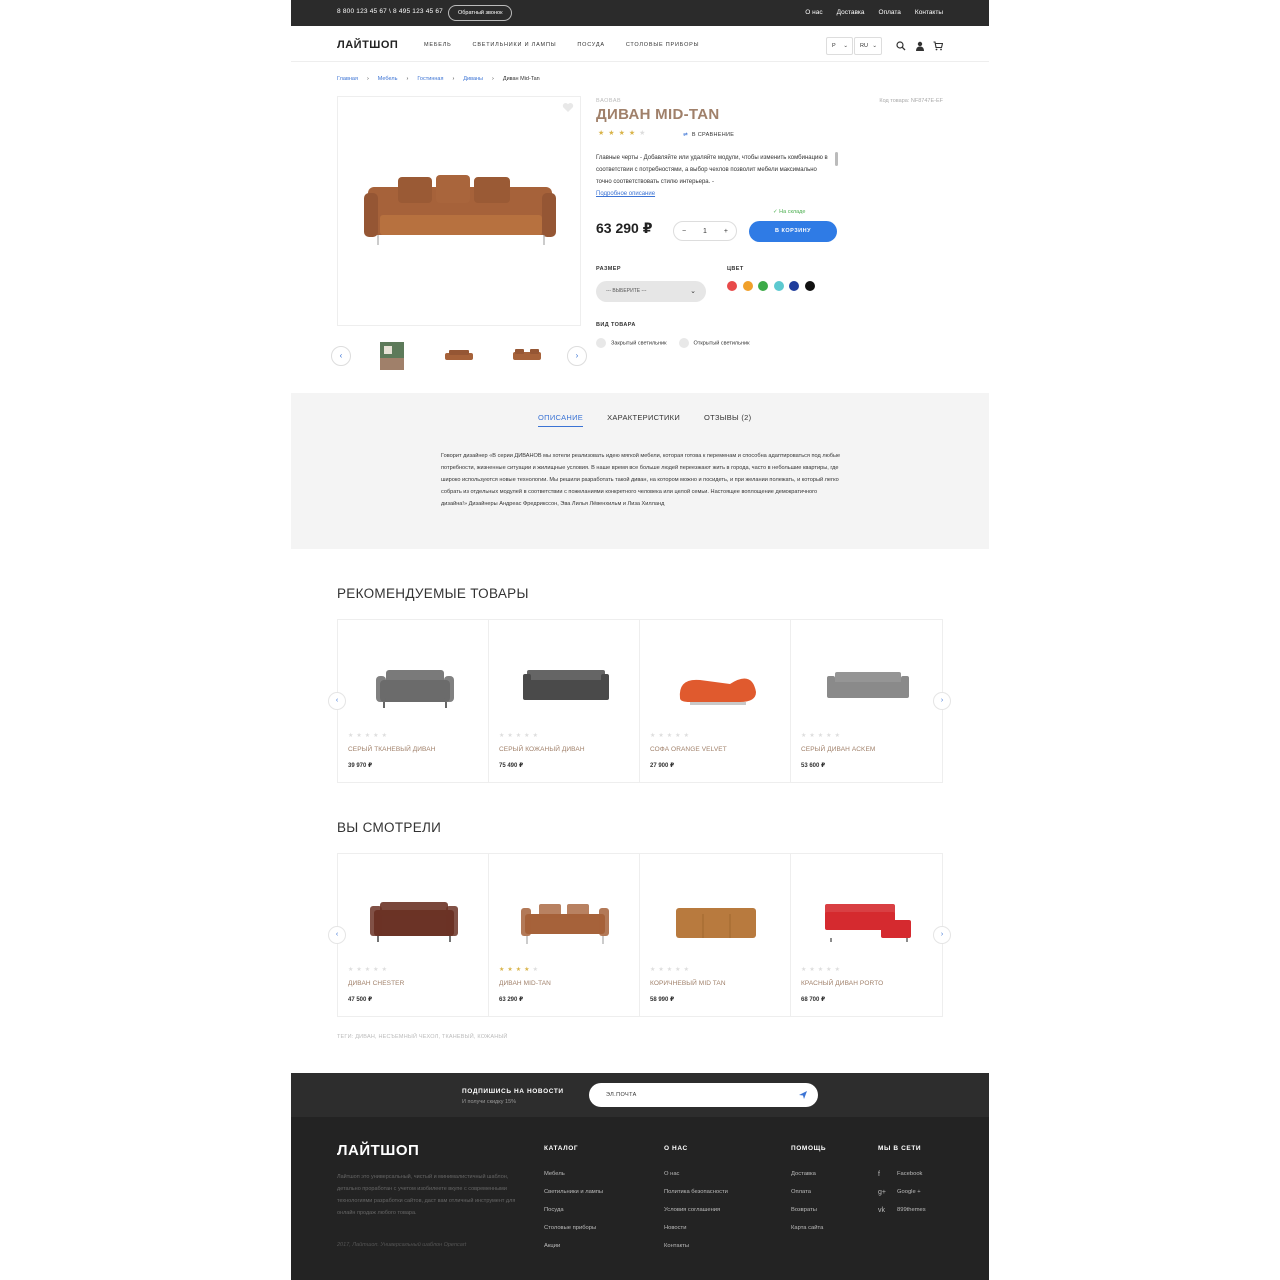 The width and height of the screenshot is (1280, 1280). Describe the element at coordinates (568, 107) in the screenshot. I see `heart-icon` at that location.